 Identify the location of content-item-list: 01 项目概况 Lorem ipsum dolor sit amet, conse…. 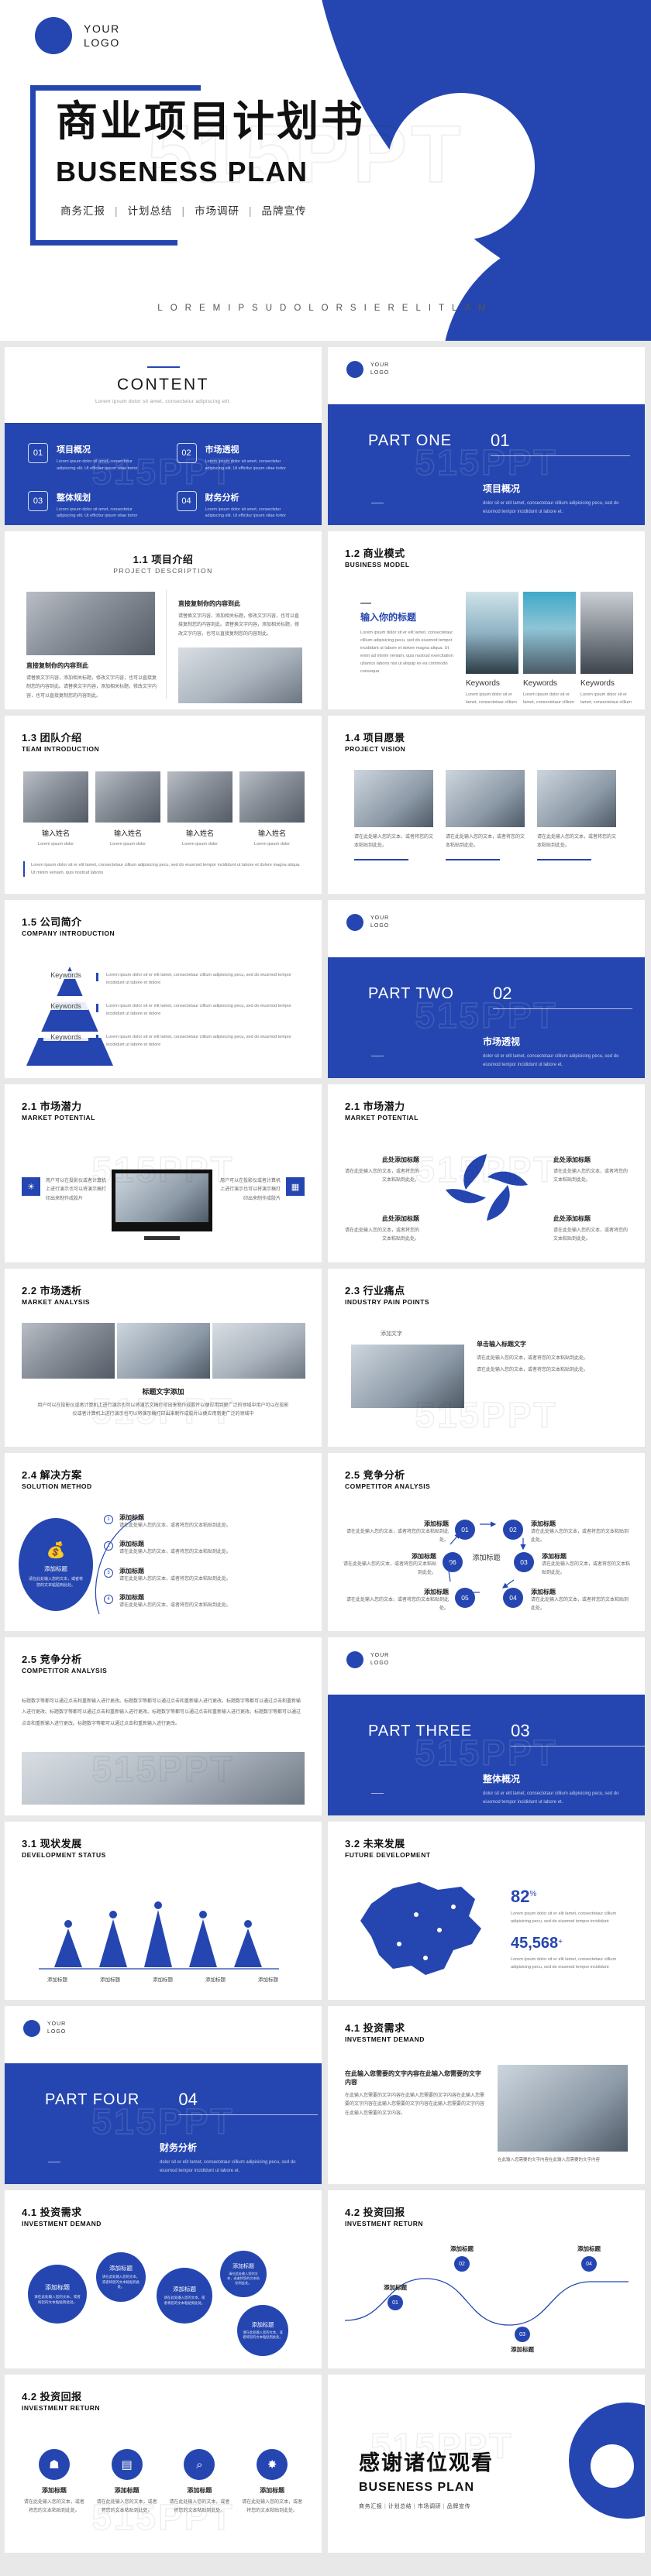
(163, 481).